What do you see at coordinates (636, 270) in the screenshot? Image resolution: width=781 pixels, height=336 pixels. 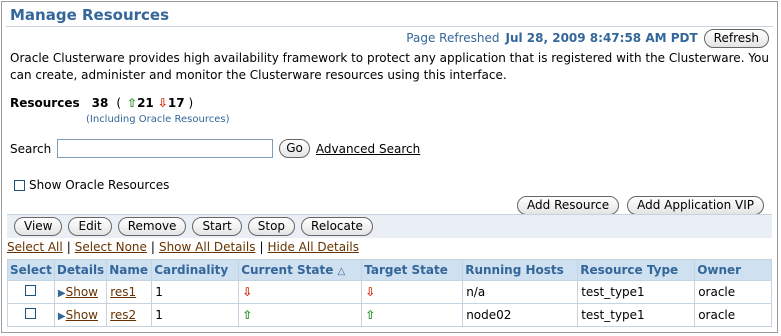 I see `col-resource-type: Resource Type` at bounding box center [636, 270].